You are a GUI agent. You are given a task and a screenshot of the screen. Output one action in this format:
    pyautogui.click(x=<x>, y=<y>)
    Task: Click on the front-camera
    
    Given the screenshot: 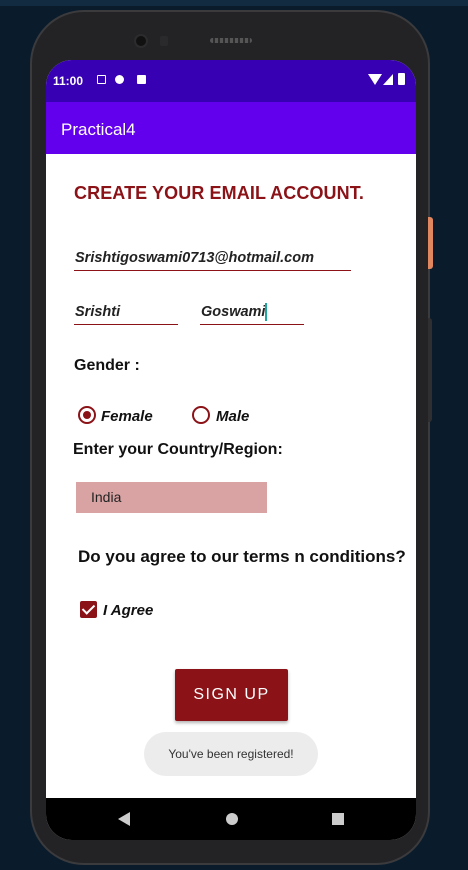 What is the action you would take?
    pyautogui.click(x=141, y=41)
    